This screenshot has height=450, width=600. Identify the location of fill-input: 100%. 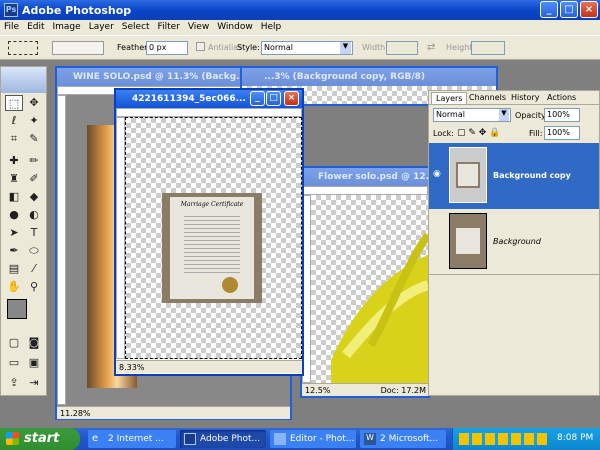
(562, 133).